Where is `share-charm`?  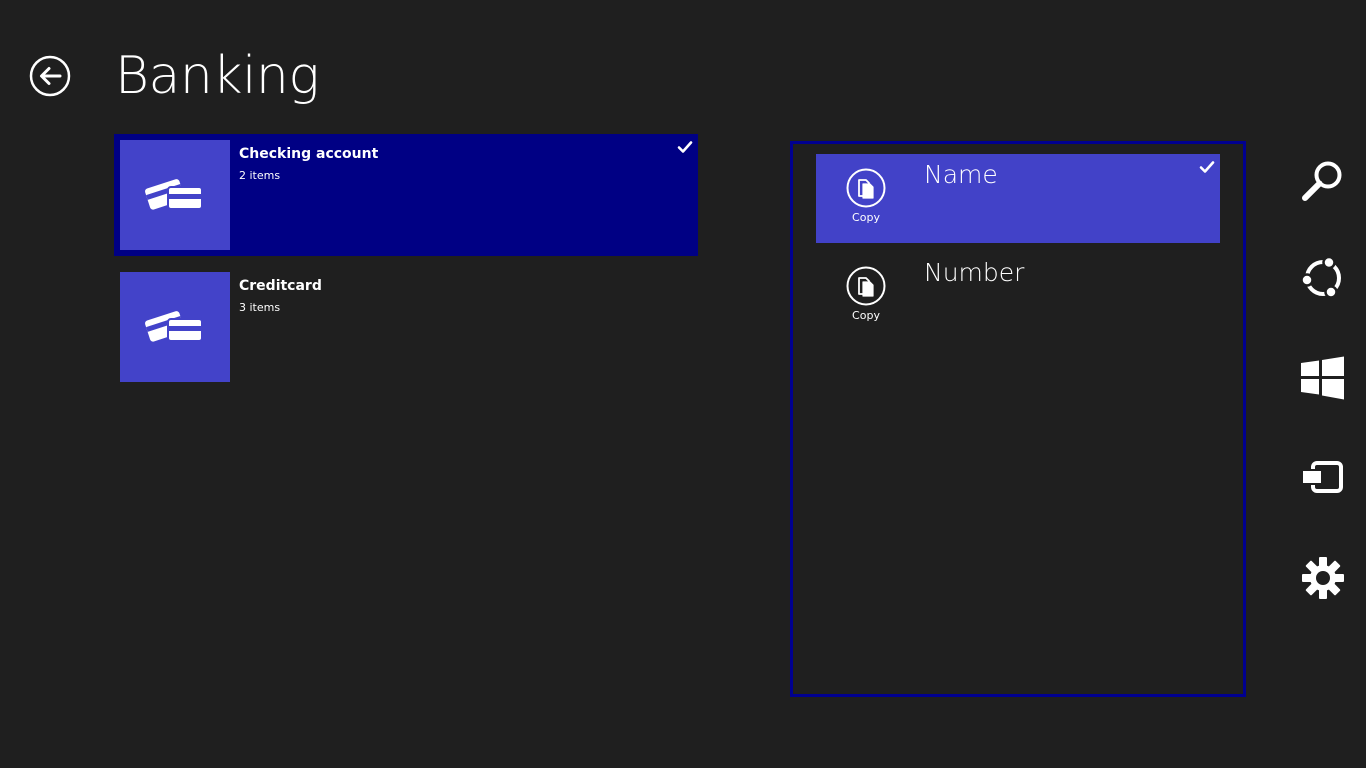
share-charm is located at coordinates (1323, 278).